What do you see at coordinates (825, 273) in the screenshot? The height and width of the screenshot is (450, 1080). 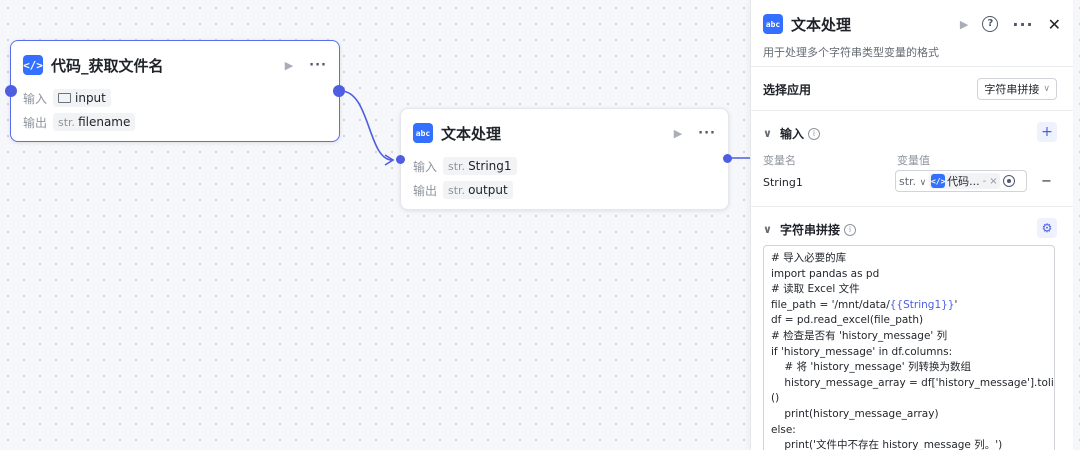 I see `code-line: import pandas as pd` at bounding box center [825, 273].